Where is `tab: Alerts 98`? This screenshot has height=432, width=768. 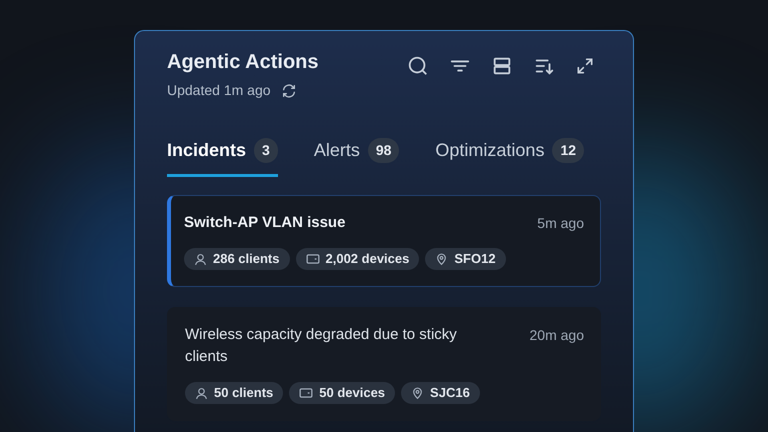
tab: Alerts 98 is located at coordinates (357, 157).